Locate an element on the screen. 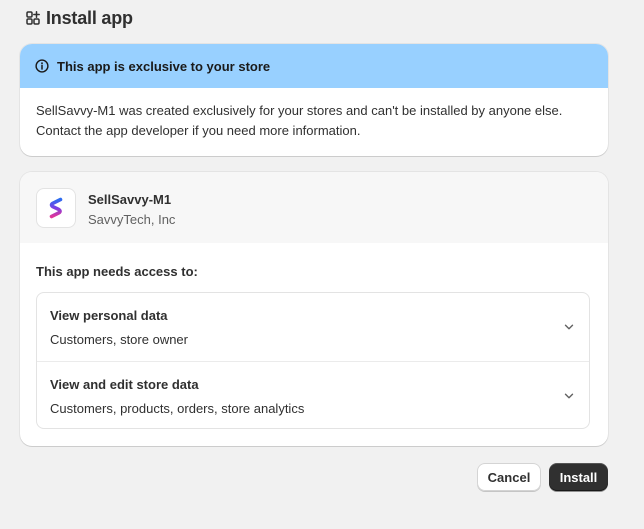 The image size is (644, 529). access-heading: This app needs access to: is located at coordinates (117, 271).